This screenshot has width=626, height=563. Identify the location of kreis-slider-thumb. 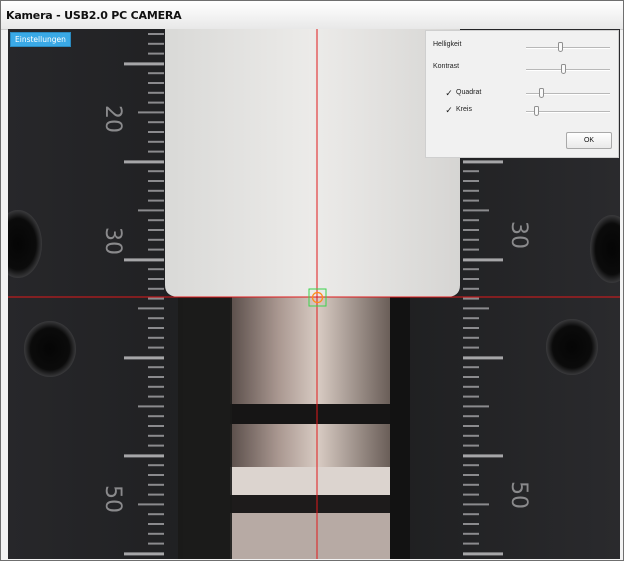
(536, 111).